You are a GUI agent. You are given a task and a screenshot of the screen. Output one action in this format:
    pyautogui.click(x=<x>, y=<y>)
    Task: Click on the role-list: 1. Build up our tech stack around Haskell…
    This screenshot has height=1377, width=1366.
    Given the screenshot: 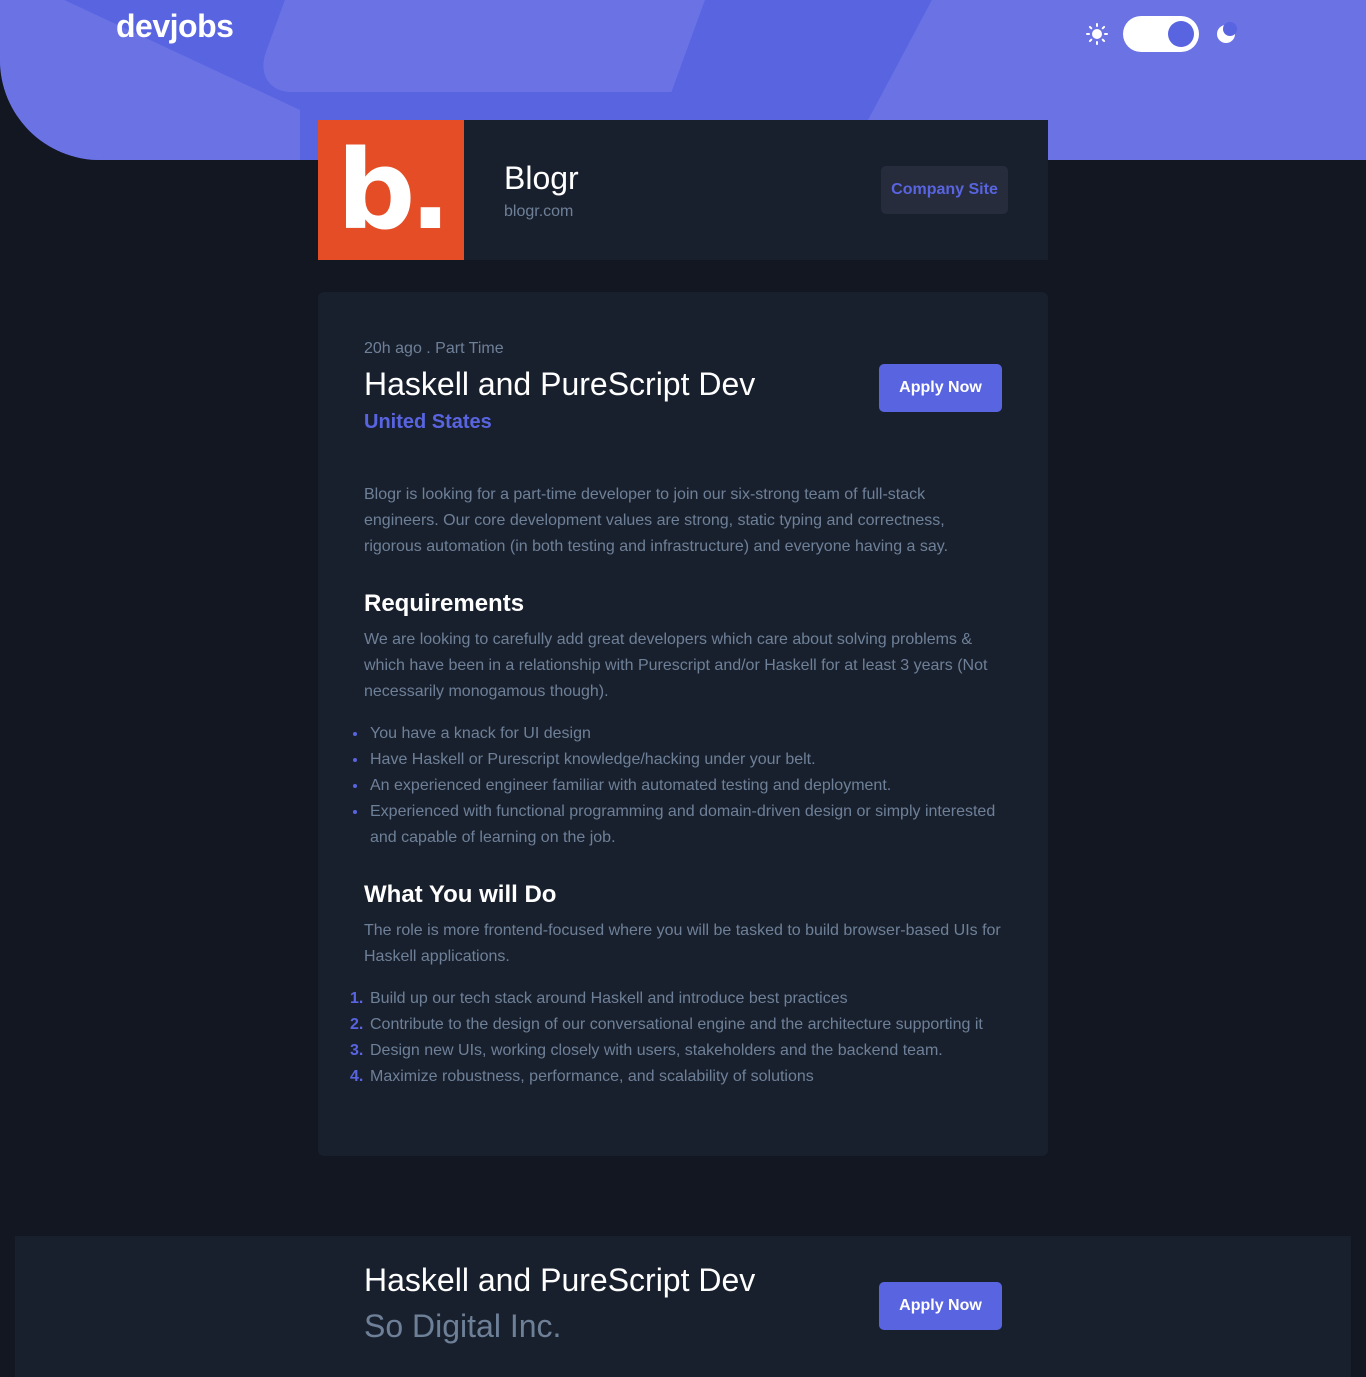 What is the action you would take?
    pyautogui.click(x=676, y=1038)
    